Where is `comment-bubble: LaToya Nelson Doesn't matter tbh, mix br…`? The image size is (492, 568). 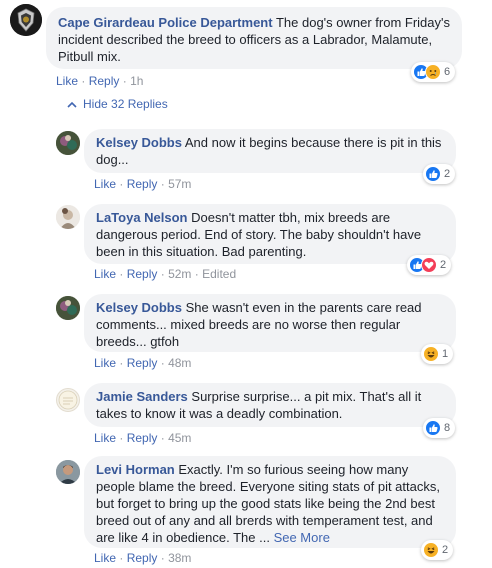
comment-bubble: LaToya Nelson Doesn't matter tbh, mix br… is located at coordinates (270, 234).